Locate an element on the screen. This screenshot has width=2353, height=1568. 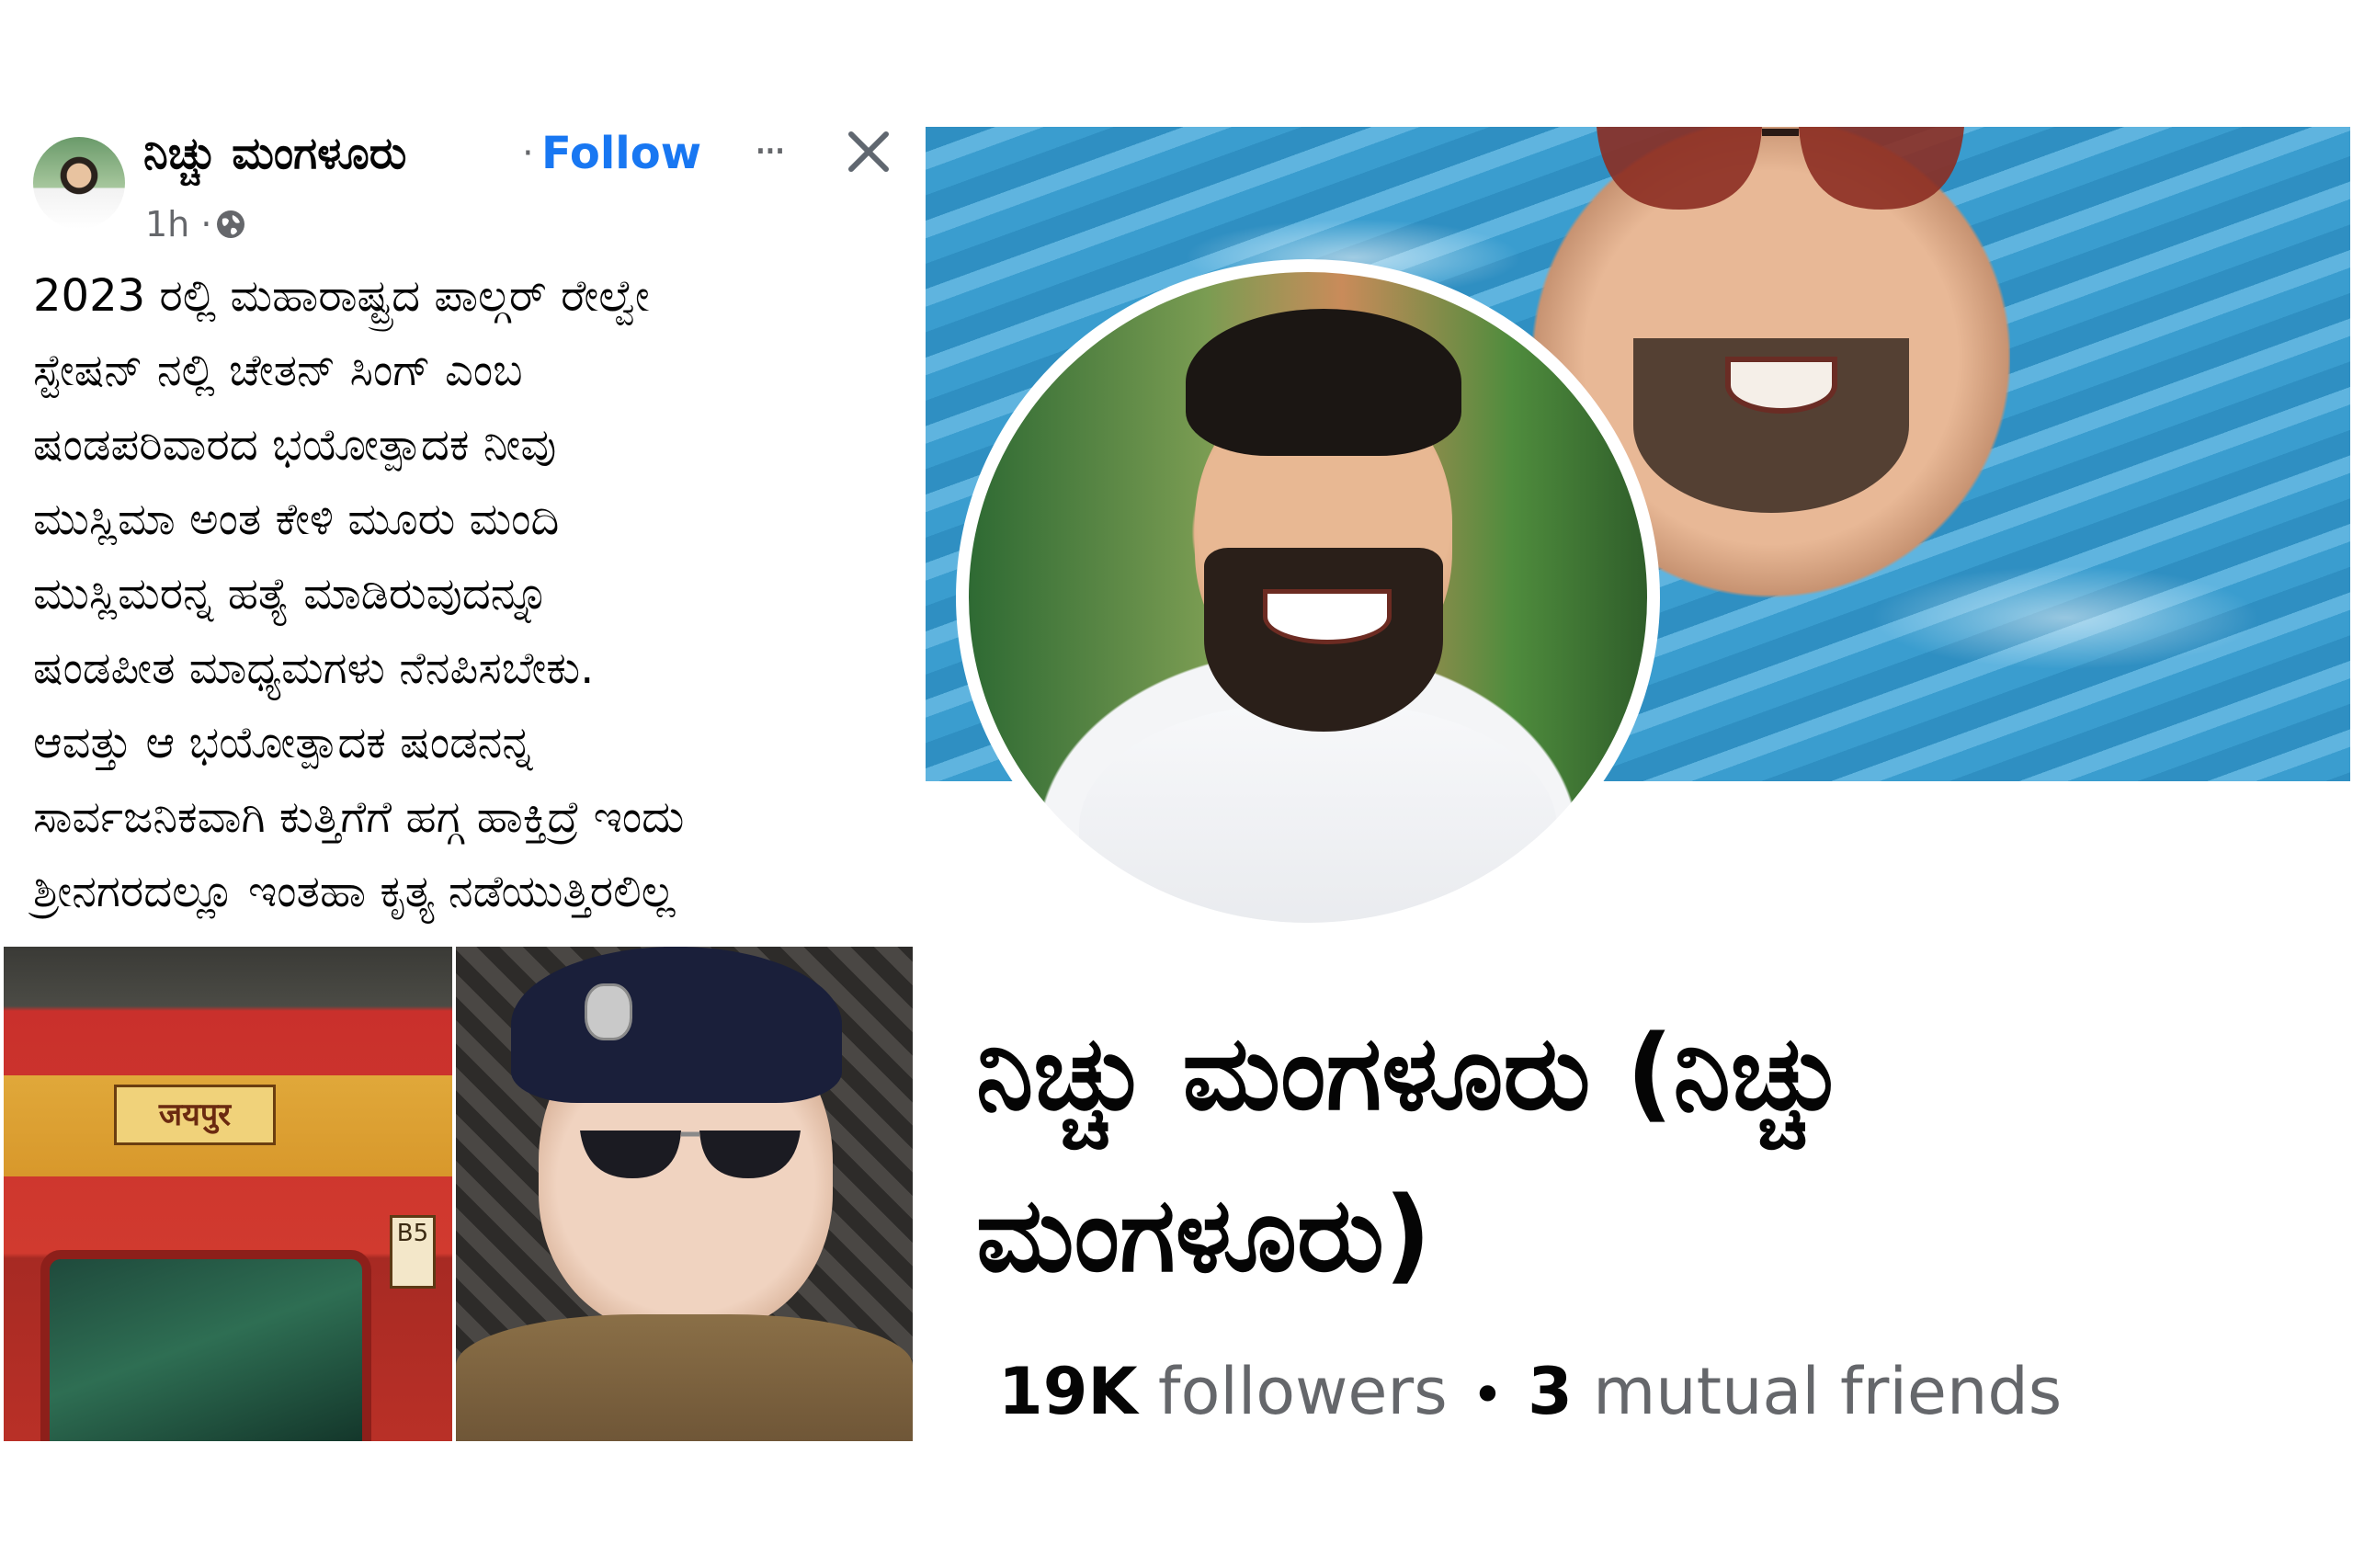
post-author-avatar is located at coordinates (79, 183).